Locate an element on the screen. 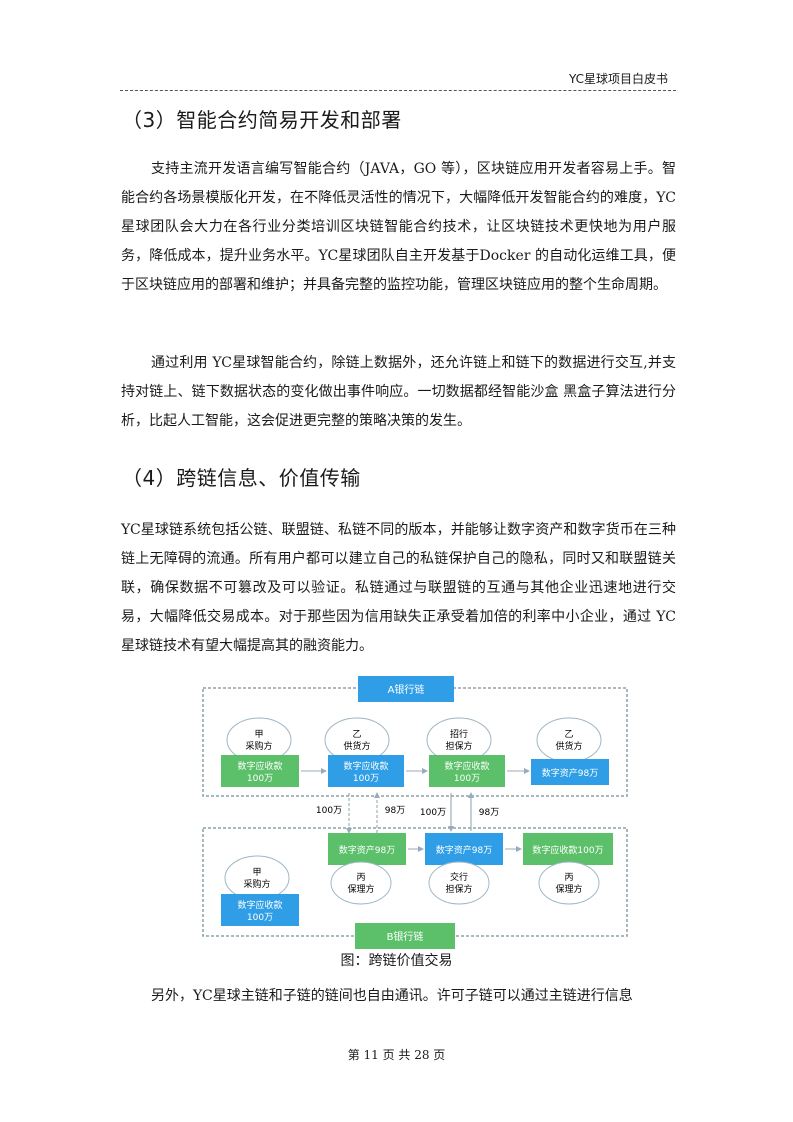 This screenshot has width=793, height=1122. top-node-1: 甲 采购方 数字应收款 100万 is located at coordinates (260, 752).